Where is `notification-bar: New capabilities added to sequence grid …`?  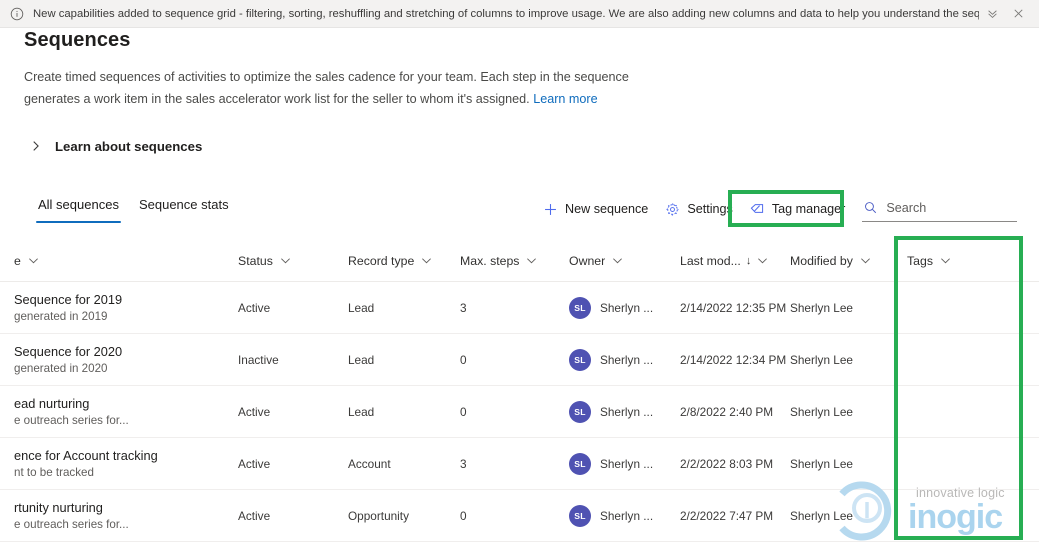
notification-bar: New capabilities added to sequence grid … is located at coordinates (519, 14).